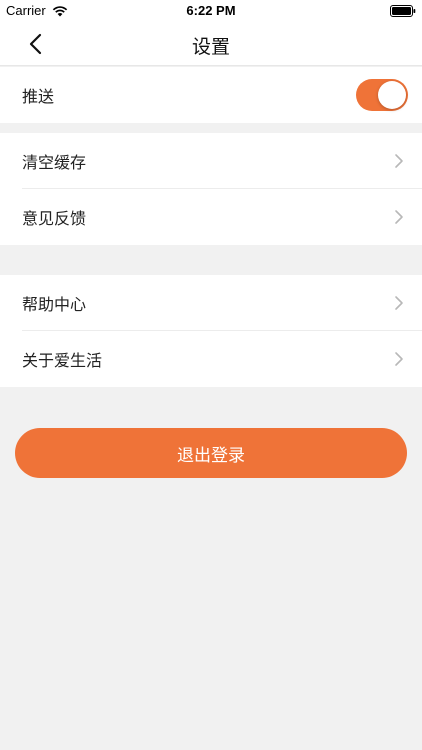  I want to click on row-help-center: 帮助中心, so click(211, 303).